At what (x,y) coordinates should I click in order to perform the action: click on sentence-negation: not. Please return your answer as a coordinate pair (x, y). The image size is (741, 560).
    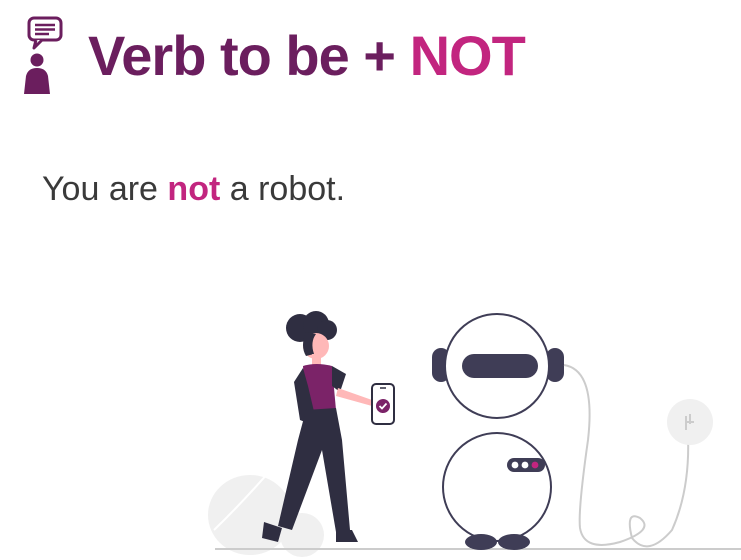
    Looking at the image, I should click on (194, 189).